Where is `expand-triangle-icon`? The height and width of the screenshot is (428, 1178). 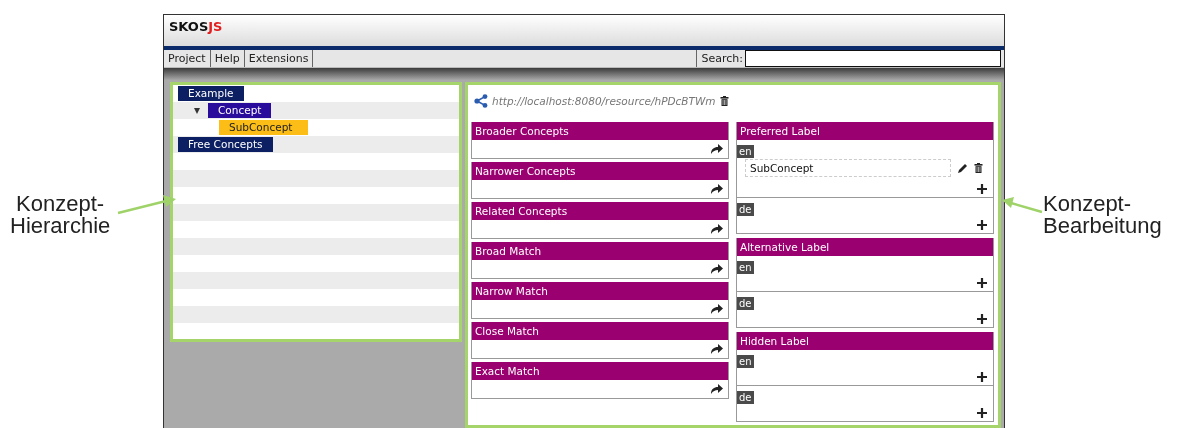 expand-triangle-icon is located at coordinates (197, 110).